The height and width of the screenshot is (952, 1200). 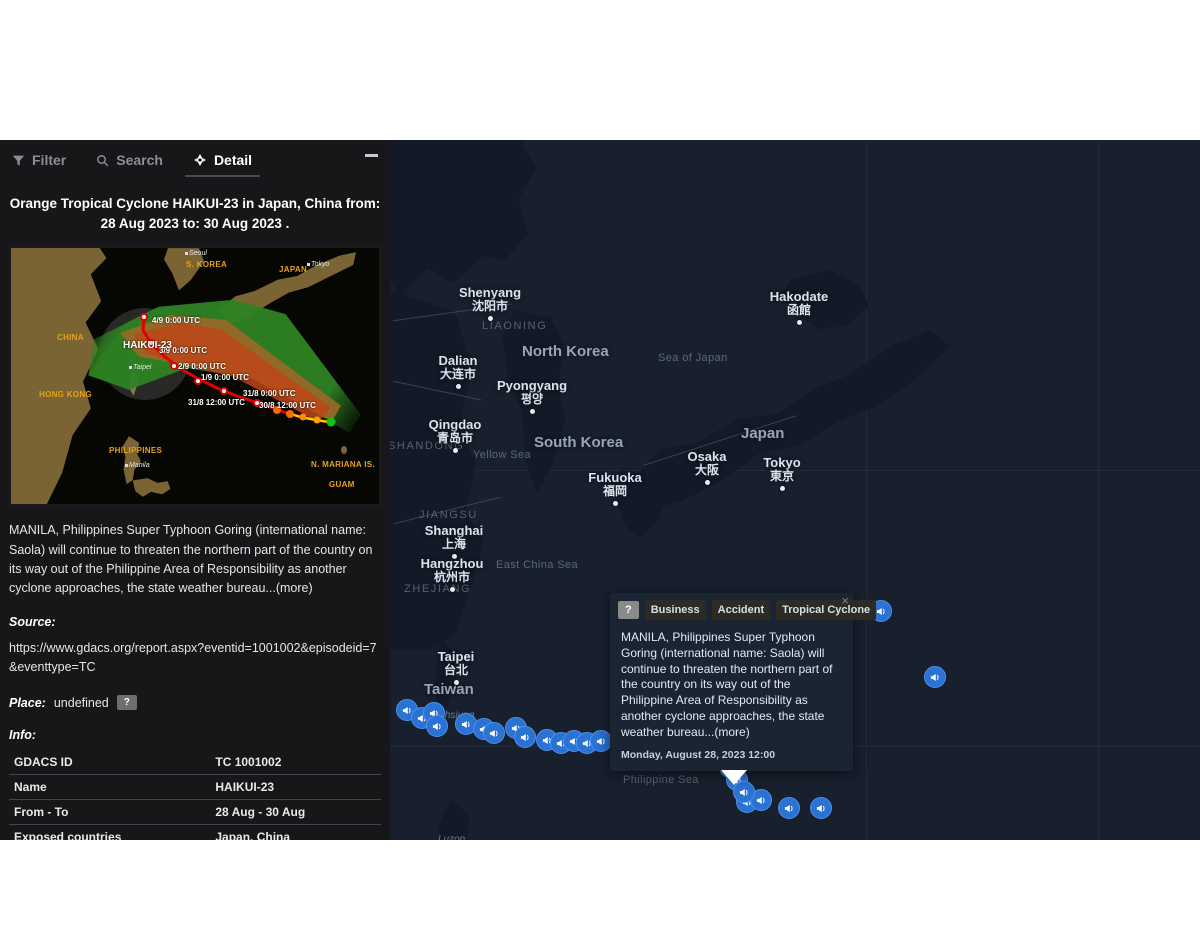 What do you see at coordinates (269, 394) in the screenshot?
I see `thumb-track-time-label: 31/8 0:00 UTC` at bounding box center [269, 394].